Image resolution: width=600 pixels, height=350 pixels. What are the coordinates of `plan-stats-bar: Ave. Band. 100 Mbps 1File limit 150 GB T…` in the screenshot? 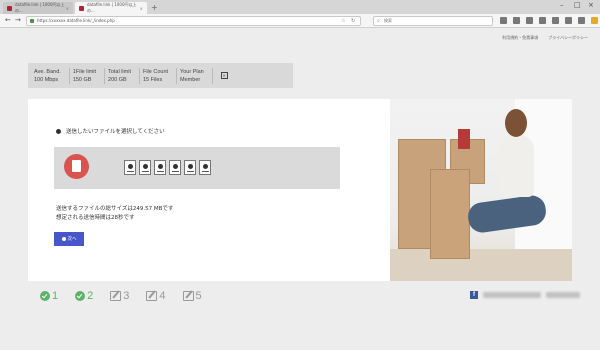 It's located at (160, 75).